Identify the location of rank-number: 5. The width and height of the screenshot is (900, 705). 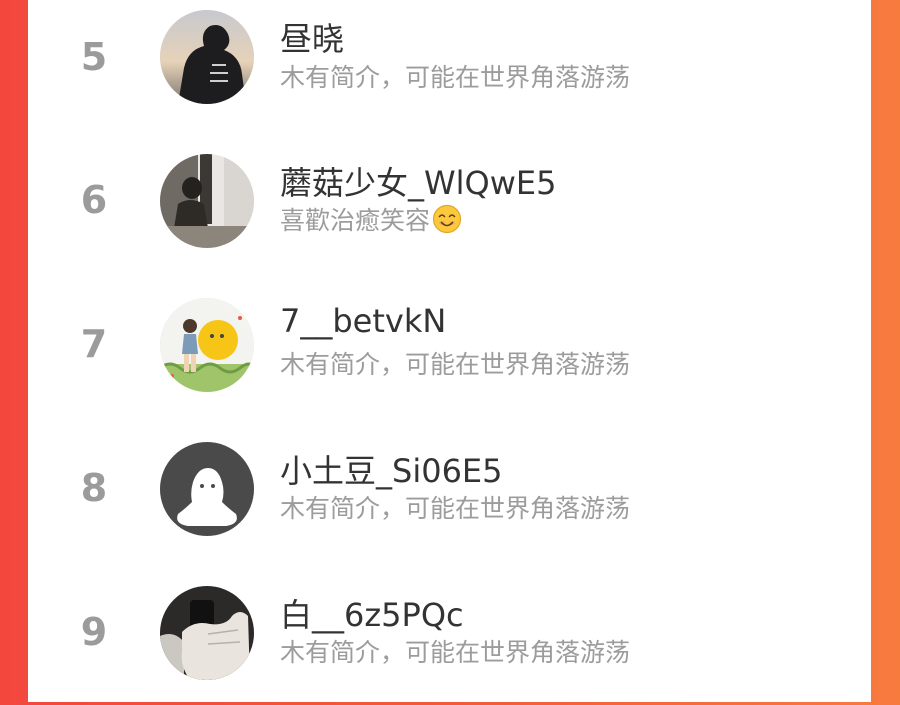
(94, 57).